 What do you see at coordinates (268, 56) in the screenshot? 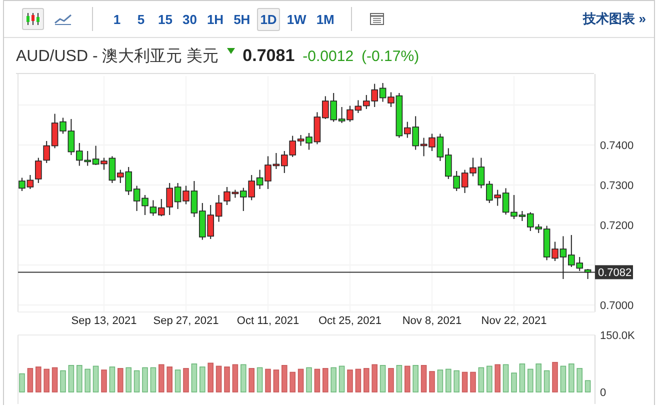
I see `last-price: 0.7081` at bounding box center [268, 56].